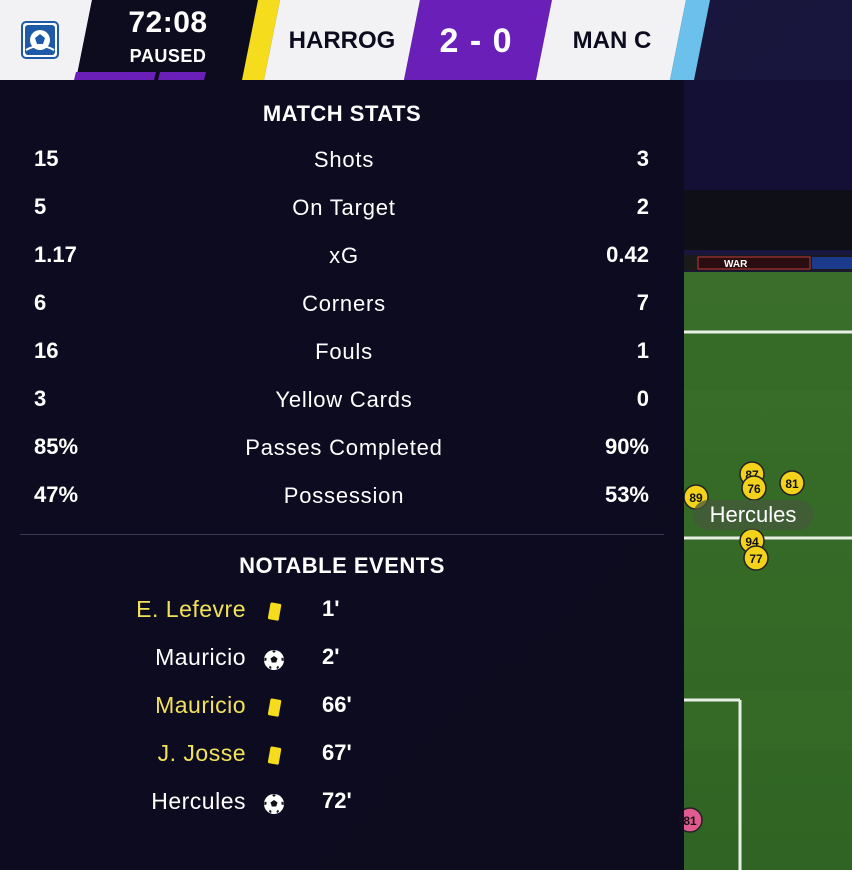 The width and height of the screenshot is (852, 870). I want to click on event-row: J. Josse 67', so click(342, 757).